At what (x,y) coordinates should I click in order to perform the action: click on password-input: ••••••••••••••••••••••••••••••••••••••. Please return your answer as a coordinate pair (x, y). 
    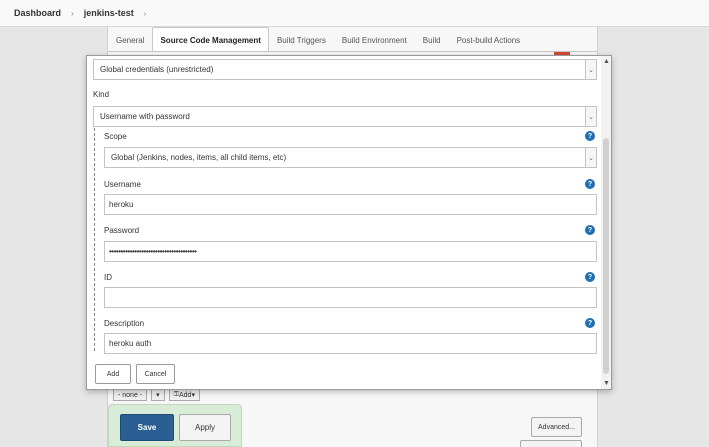
    Looking at the image, I should click on (350, 251).